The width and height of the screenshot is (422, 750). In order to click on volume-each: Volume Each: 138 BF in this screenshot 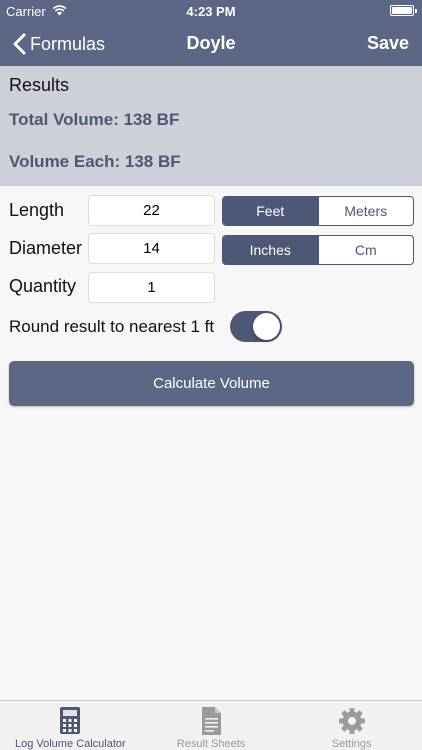, I will do `click(95, 161)`.